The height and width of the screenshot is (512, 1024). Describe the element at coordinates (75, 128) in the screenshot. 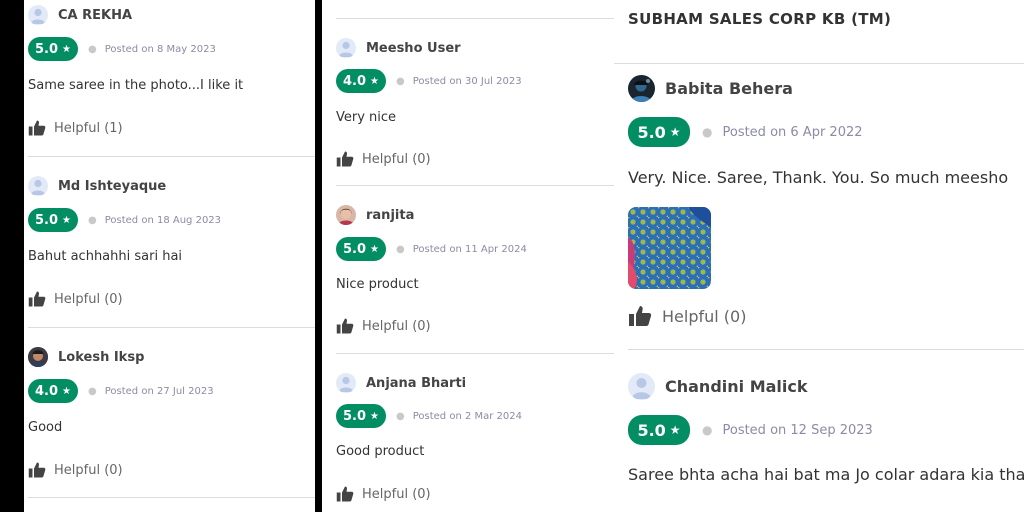

I see `helpful-button: Helpful (1)` at that location.